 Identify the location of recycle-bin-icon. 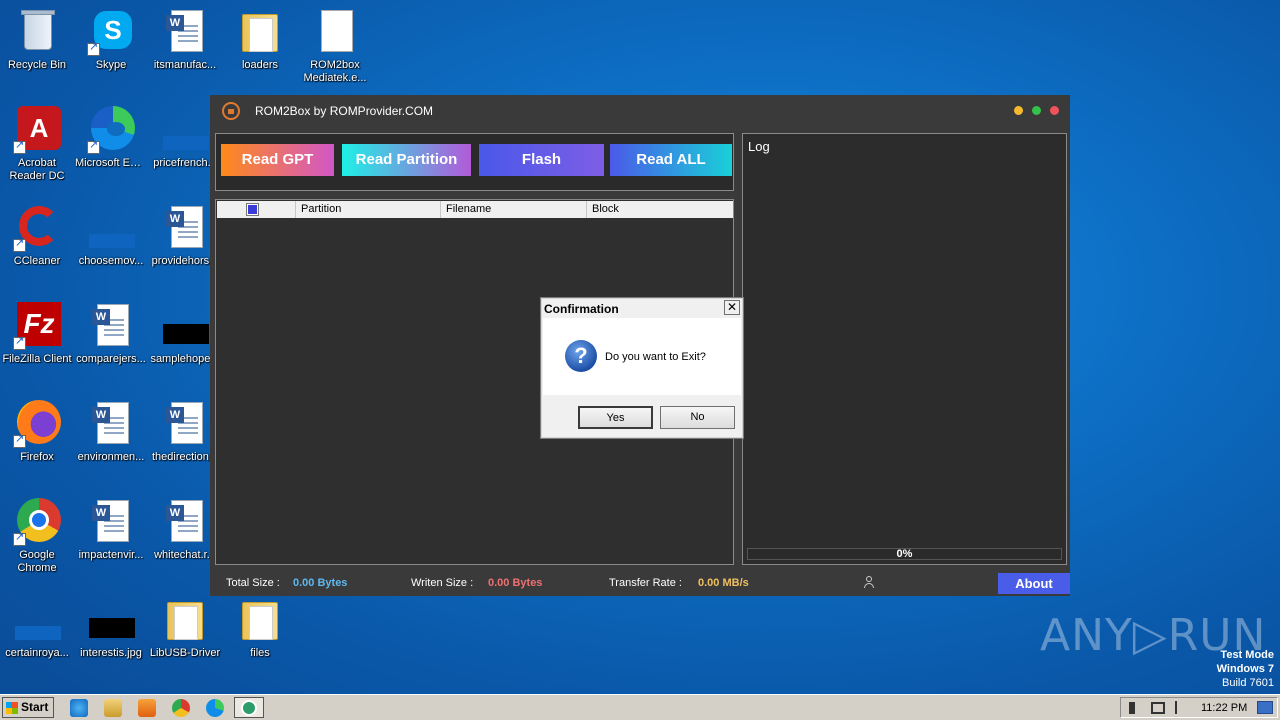
(37, 32).